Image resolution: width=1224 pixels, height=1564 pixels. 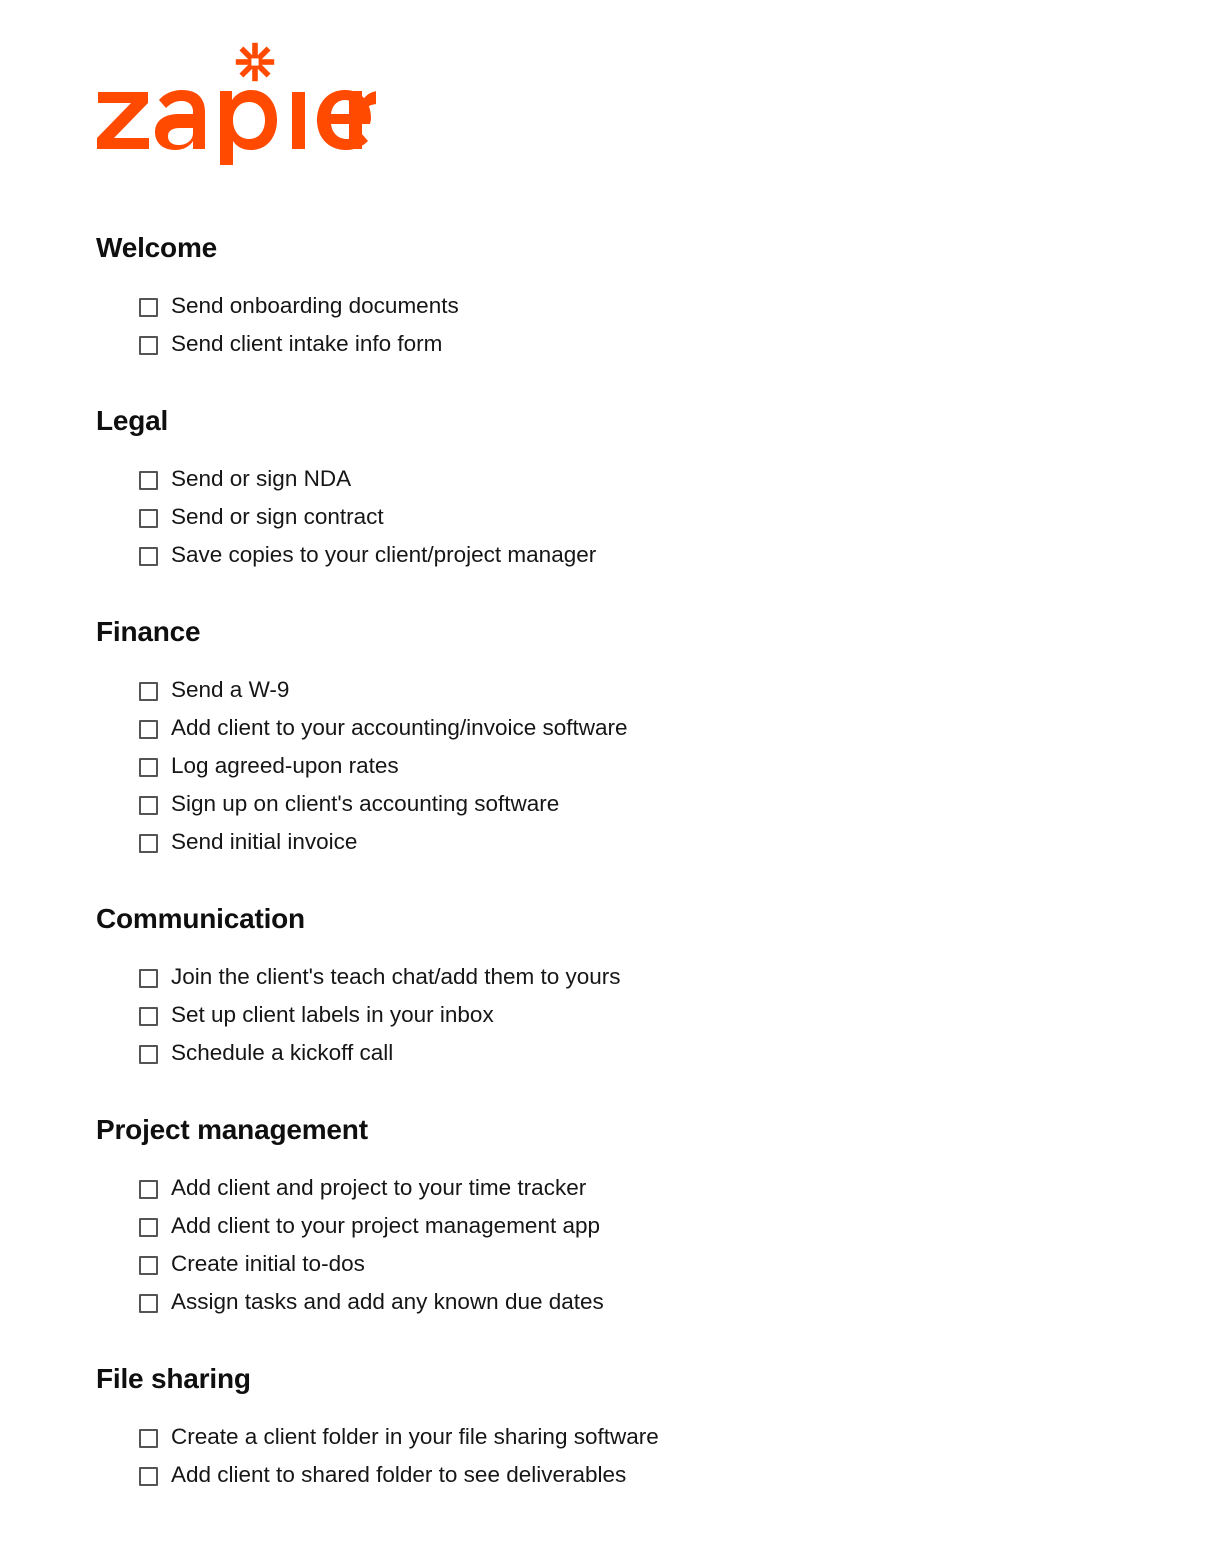 What do you see at coordinates (132, 420) in the screenshot?
I see `section-heading-legal: Legal` at bounding box center [132, 420].